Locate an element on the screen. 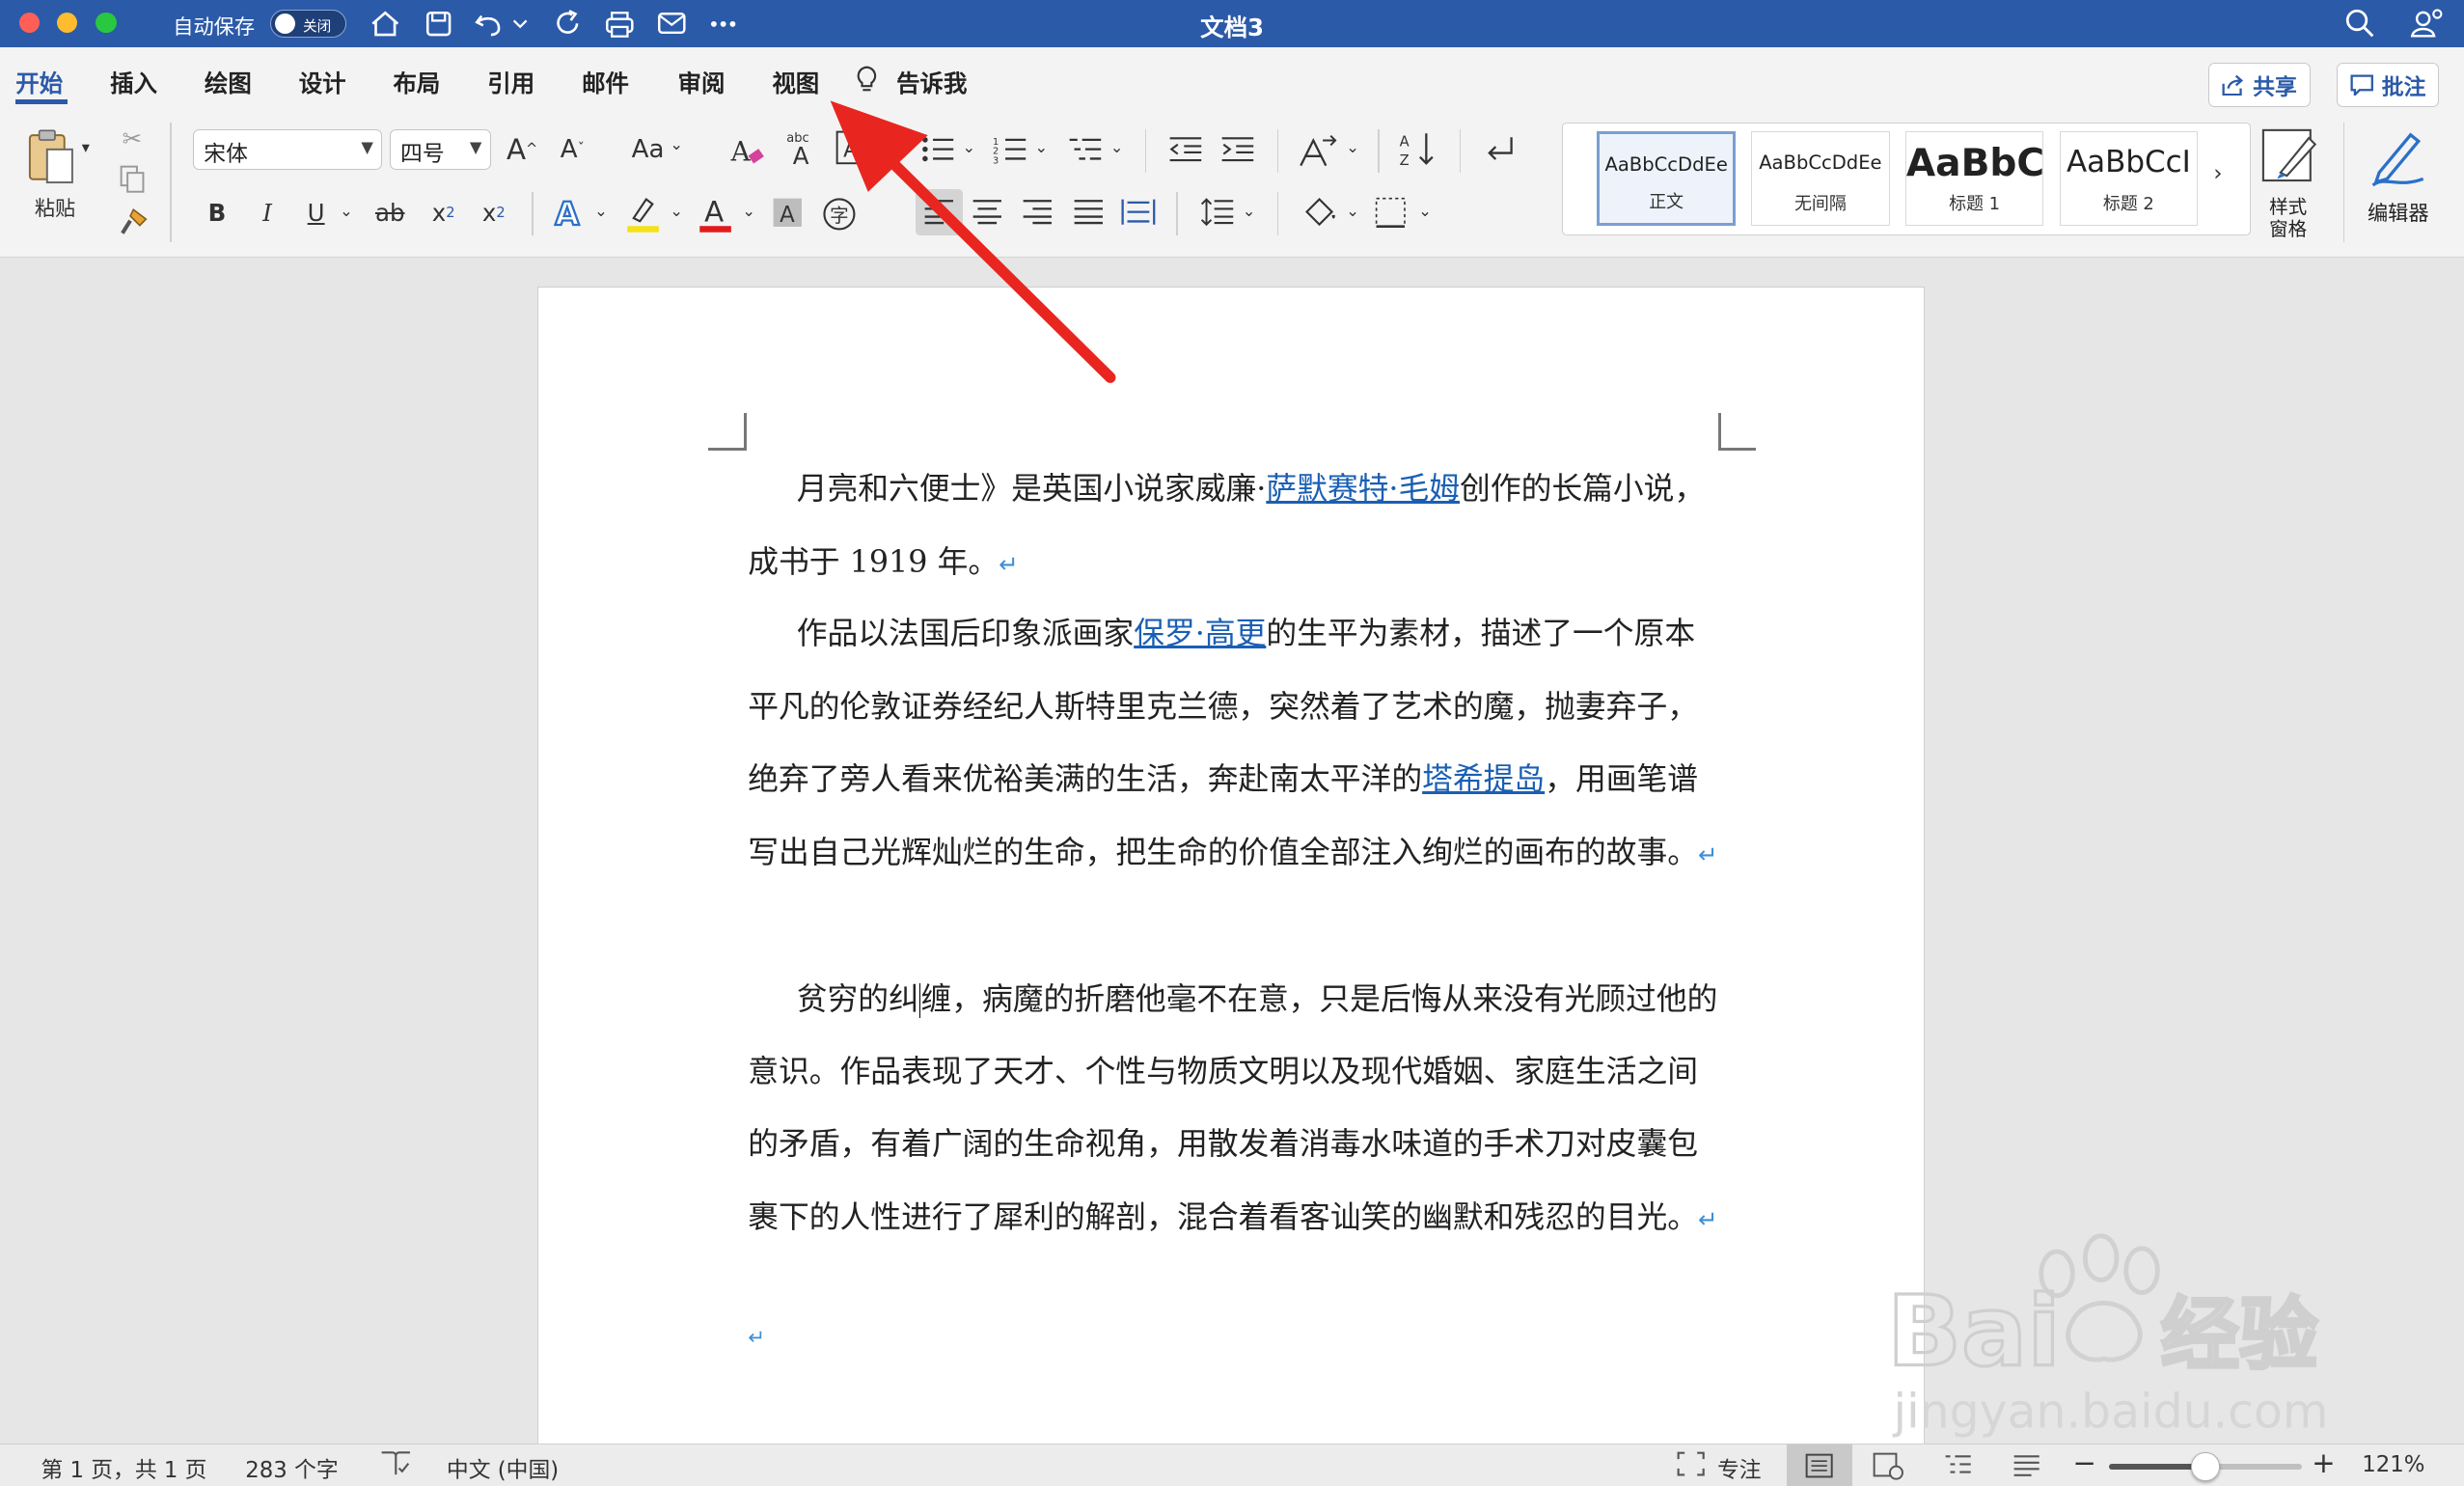  tab-insert: 插入 is located at coordinates (133, 83).